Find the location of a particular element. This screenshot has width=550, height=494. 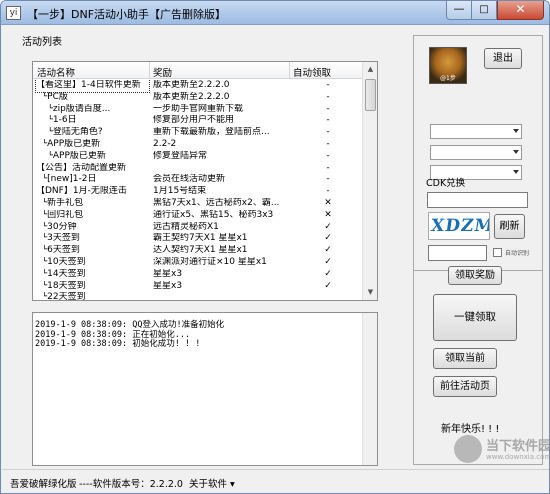

list-item: └回归礼包 通行证x5、黑钻15、秘药3x3 ✕ is located at coordinates (198, 216).